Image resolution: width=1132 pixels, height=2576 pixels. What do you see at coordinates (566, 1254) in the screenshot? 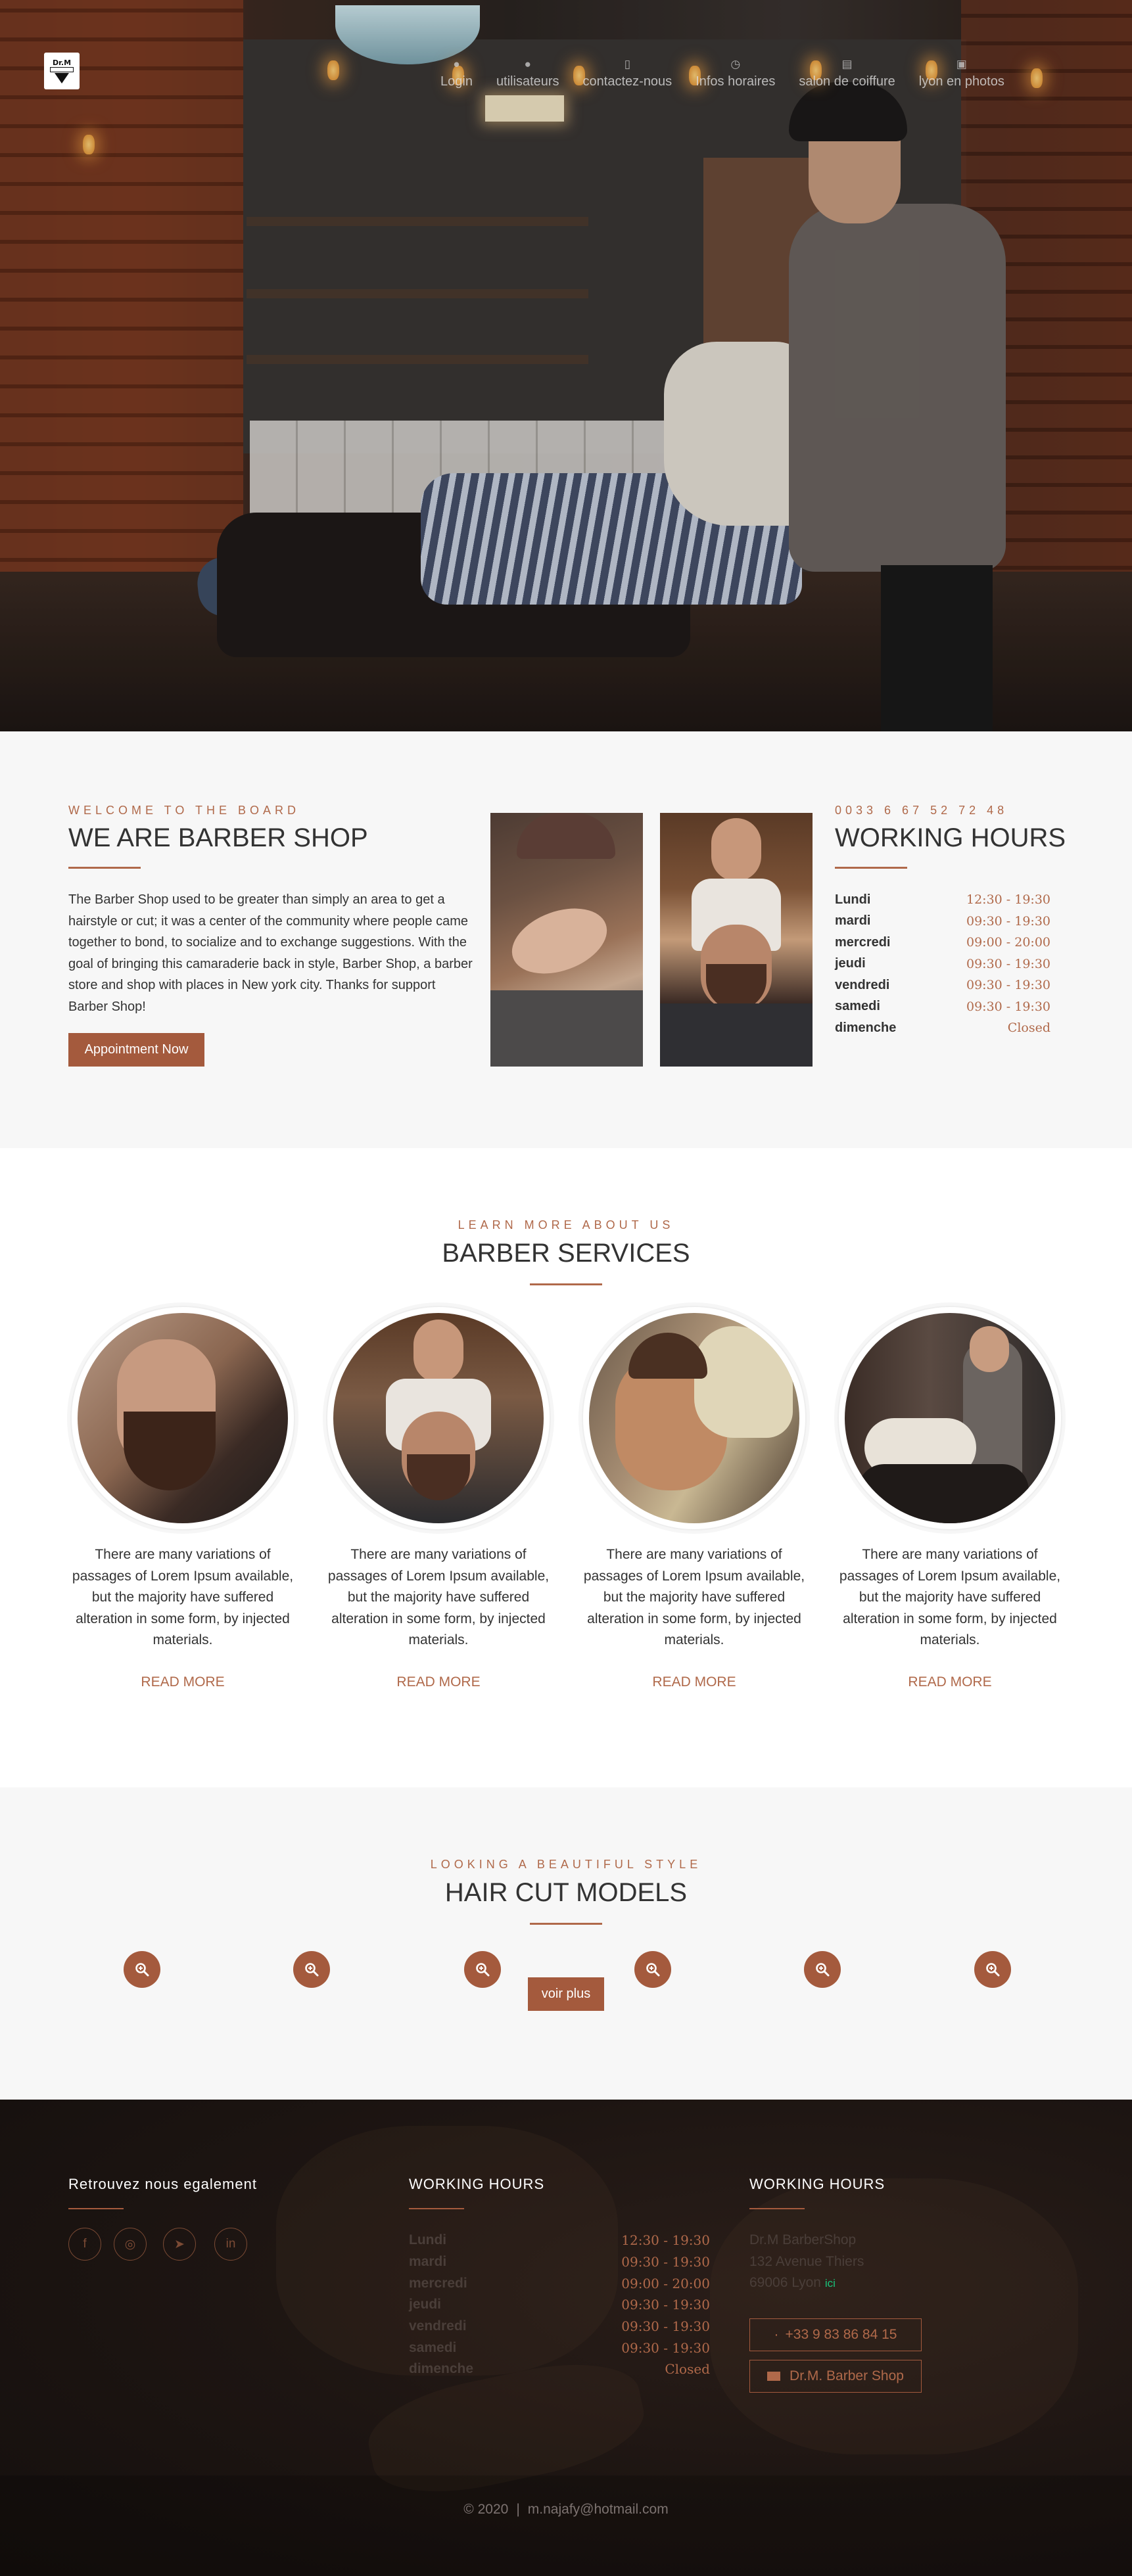
I see `services-title: BARBER SERVICES` at bounding box center [566, 1254].